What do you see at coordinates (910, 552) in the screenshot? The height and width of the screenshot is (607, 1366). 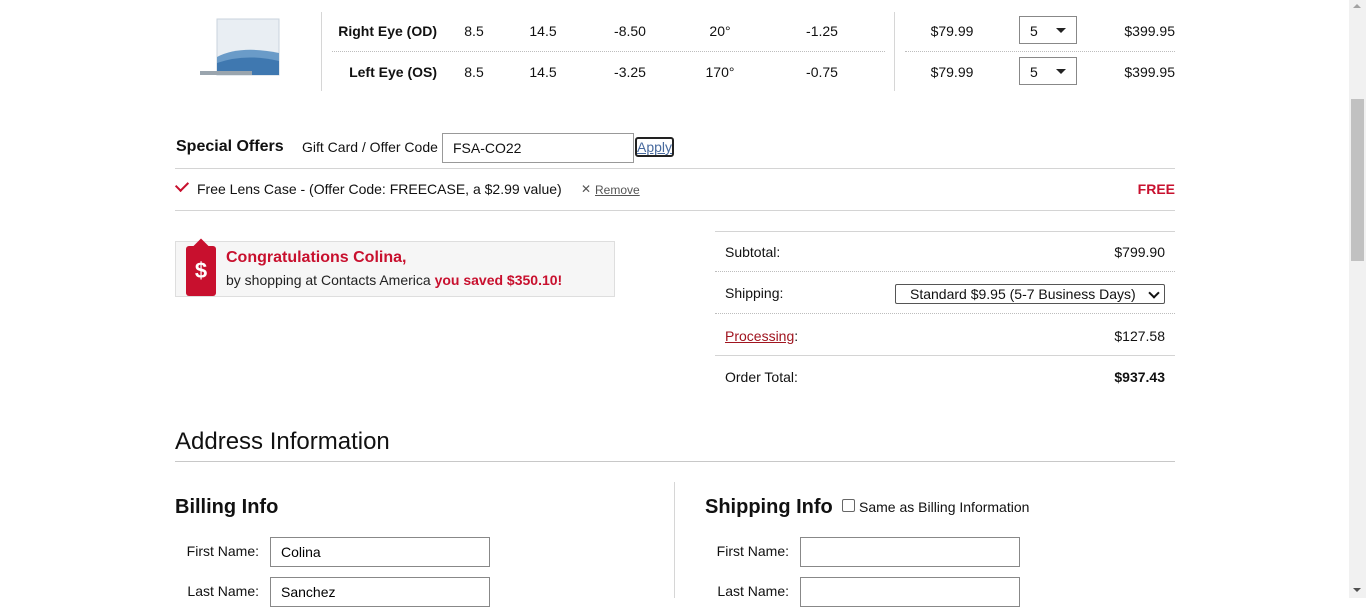 I see `shipping-first-name-input` at bounding box center [910, 552].